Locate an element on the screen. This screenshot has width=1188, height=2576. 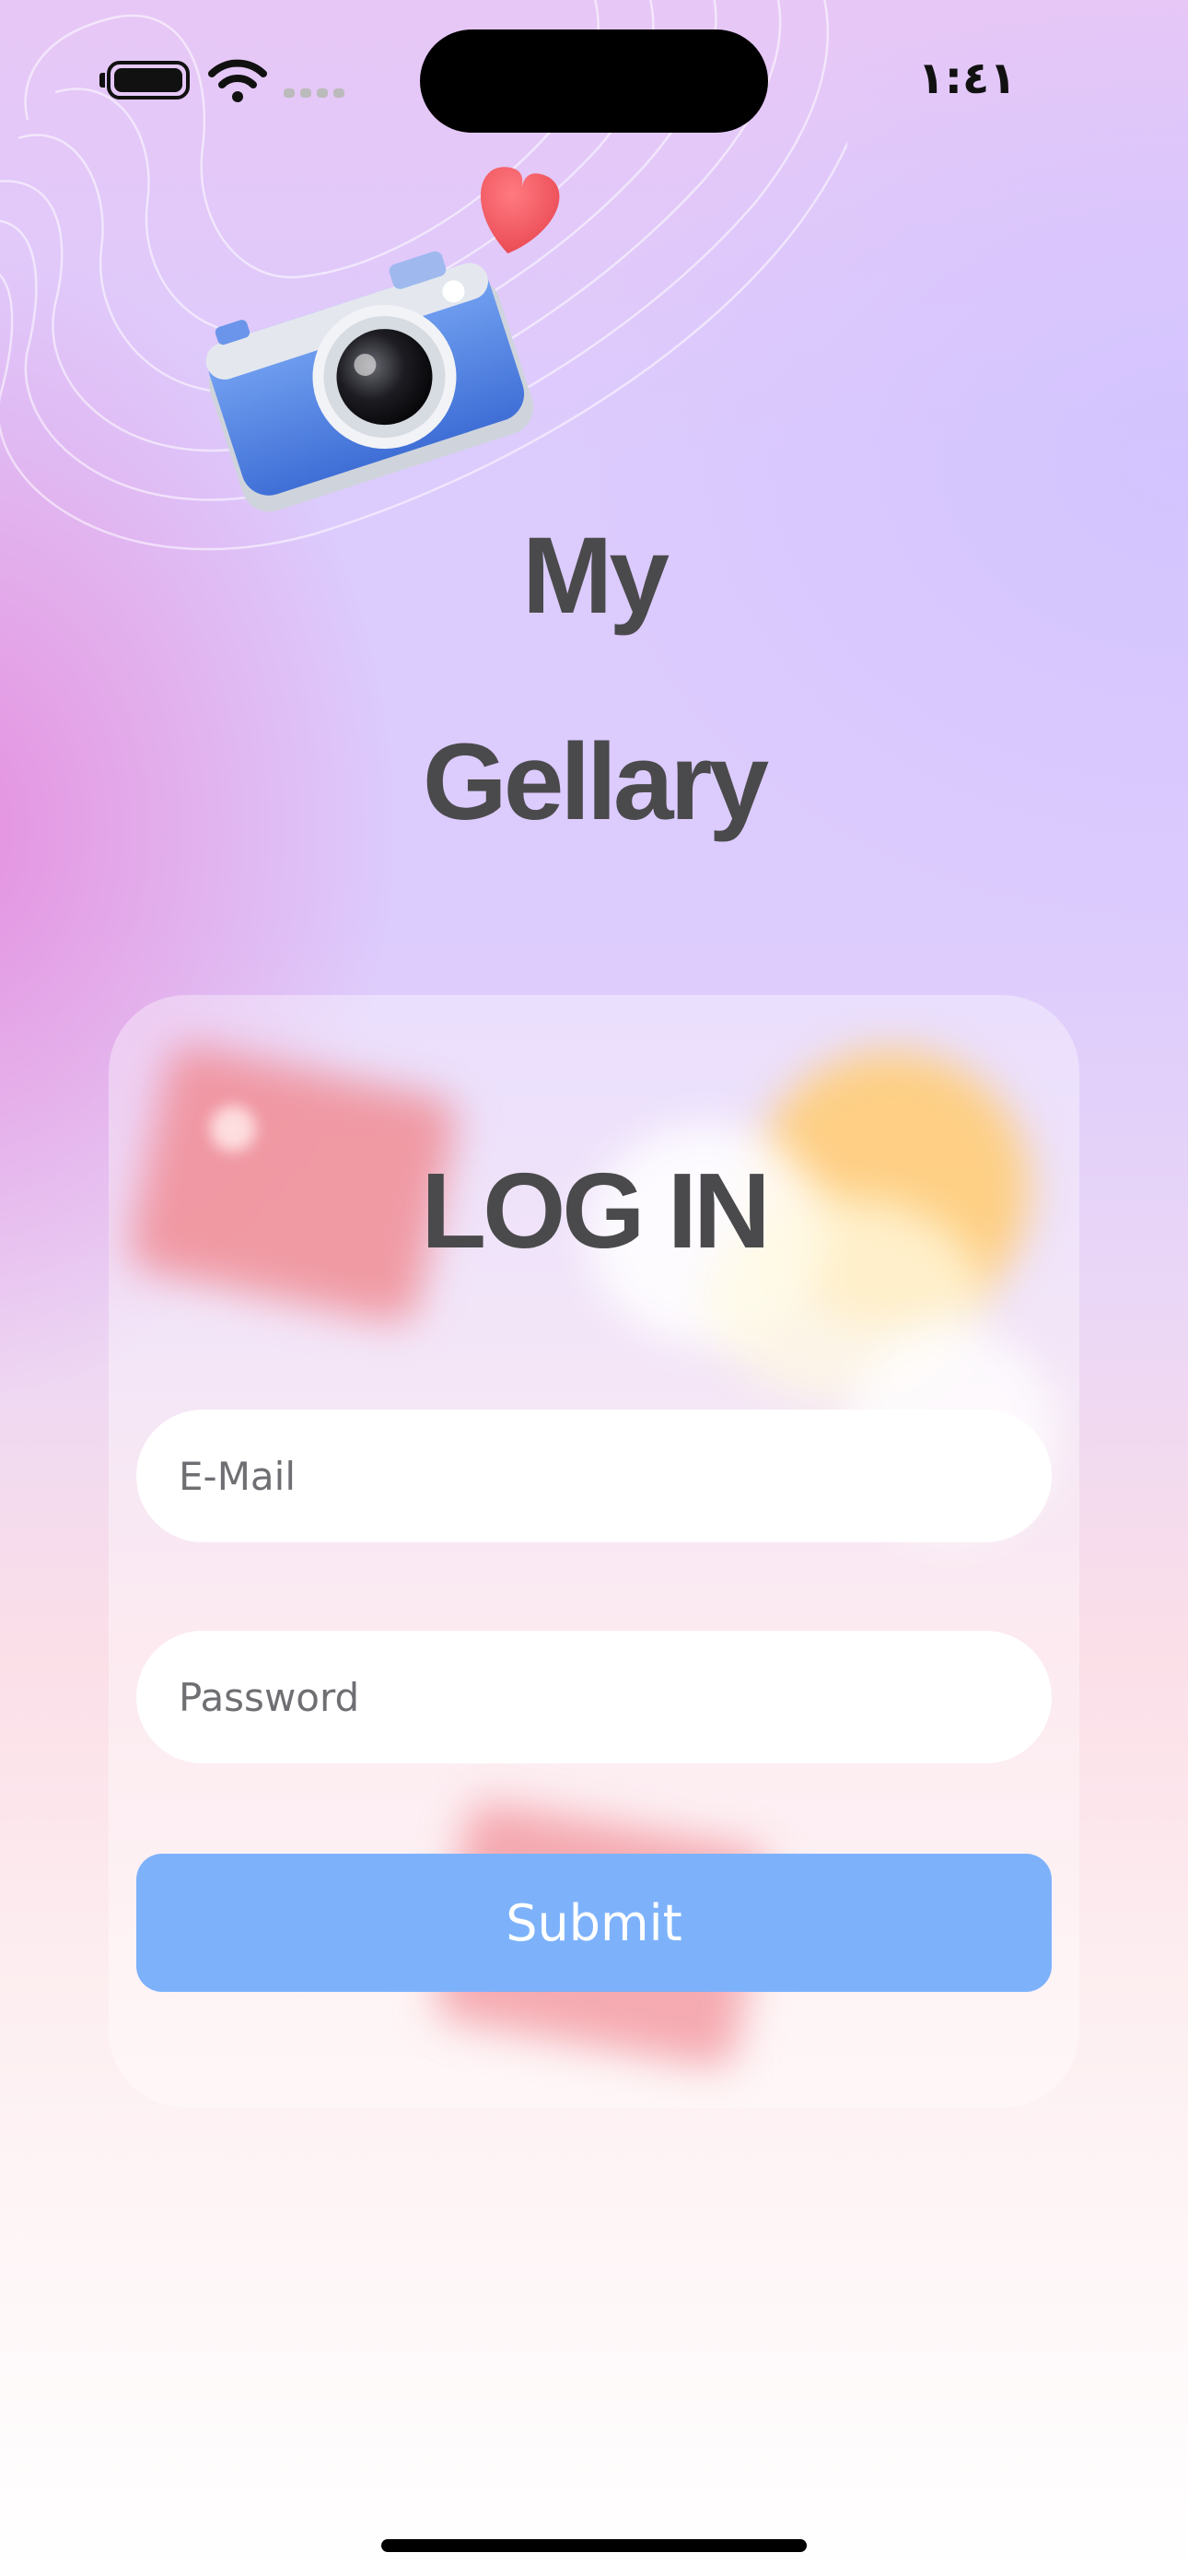
camera-icon is located at coordinates (369, 381).